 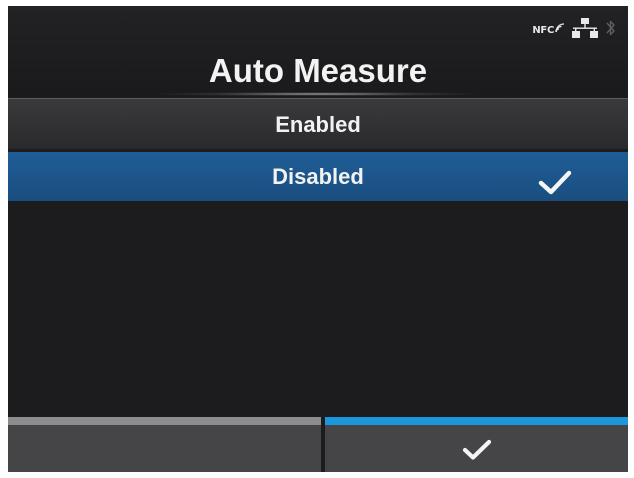 What do you see at coordinates (543, 30) in the screenshot?
I see `nfc-label: NFC` at bounding box center [543, 30].